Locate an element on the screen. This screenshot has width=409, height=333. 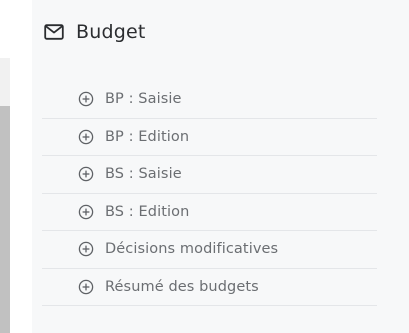
section-header-budget: Budget is located at coordinates (95, 32).